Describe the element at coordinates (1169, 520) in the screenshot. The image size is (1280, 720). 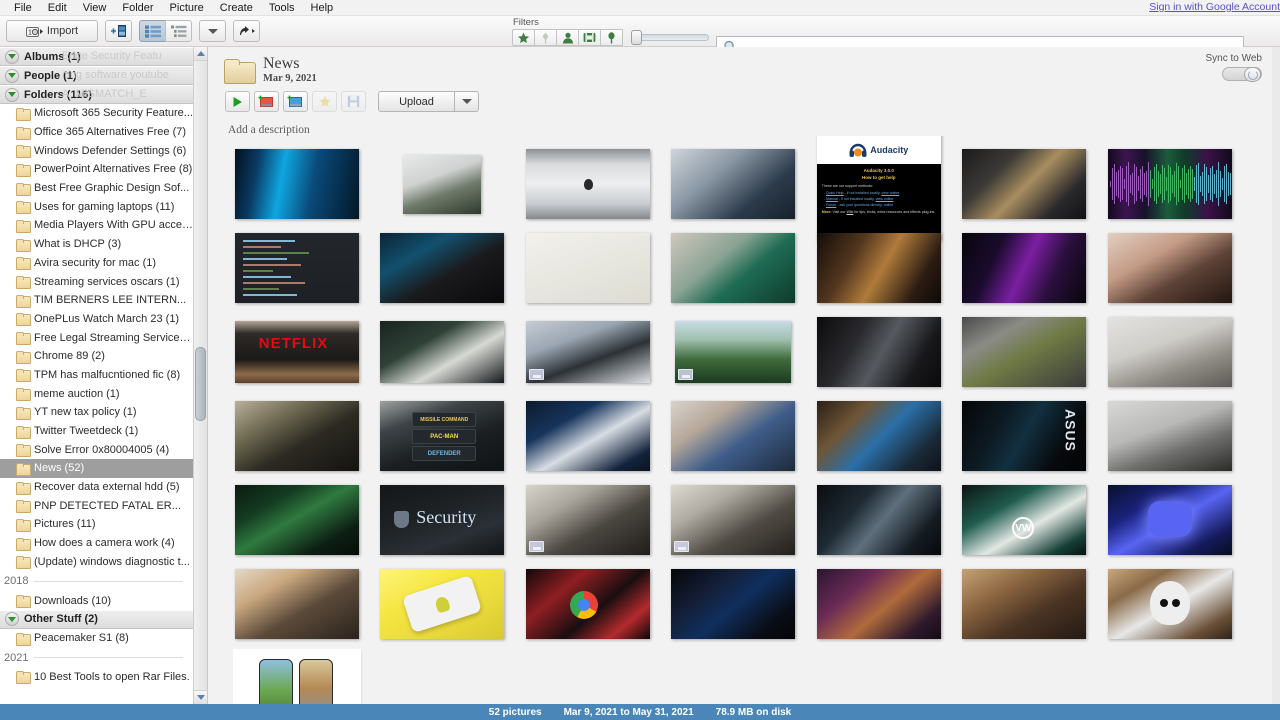
I see `thumbnail-discord-logo-neon` at that location.